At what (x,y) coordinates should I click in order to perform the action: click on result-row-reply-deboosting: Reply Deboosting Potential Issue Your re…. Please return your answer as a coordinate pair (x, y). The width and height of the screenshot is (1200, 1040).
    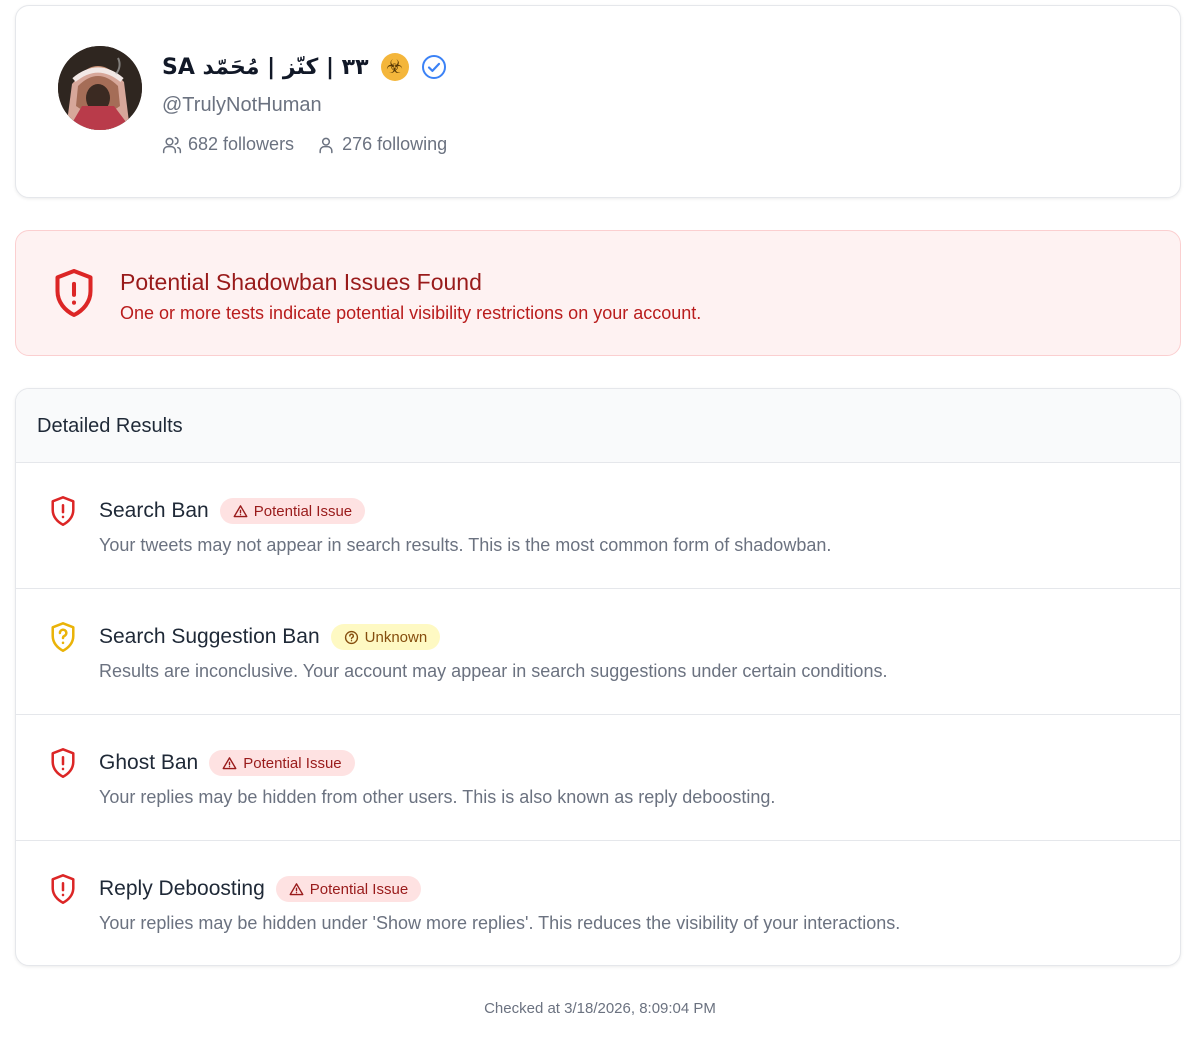
    Looking at the image, I should click on (598, 903).